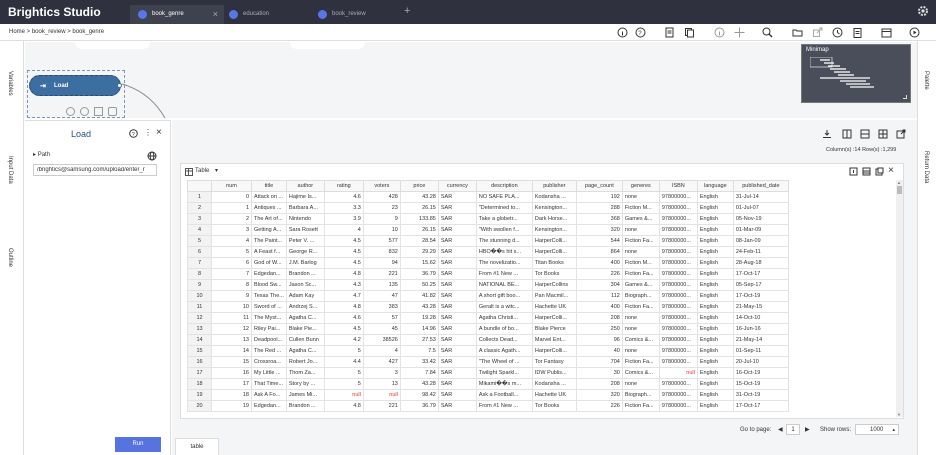 This screenshot has height=455, width=936. Describe the element at coordinates (866, 171) in the screenshot. I see `table-view-icon` at that location.